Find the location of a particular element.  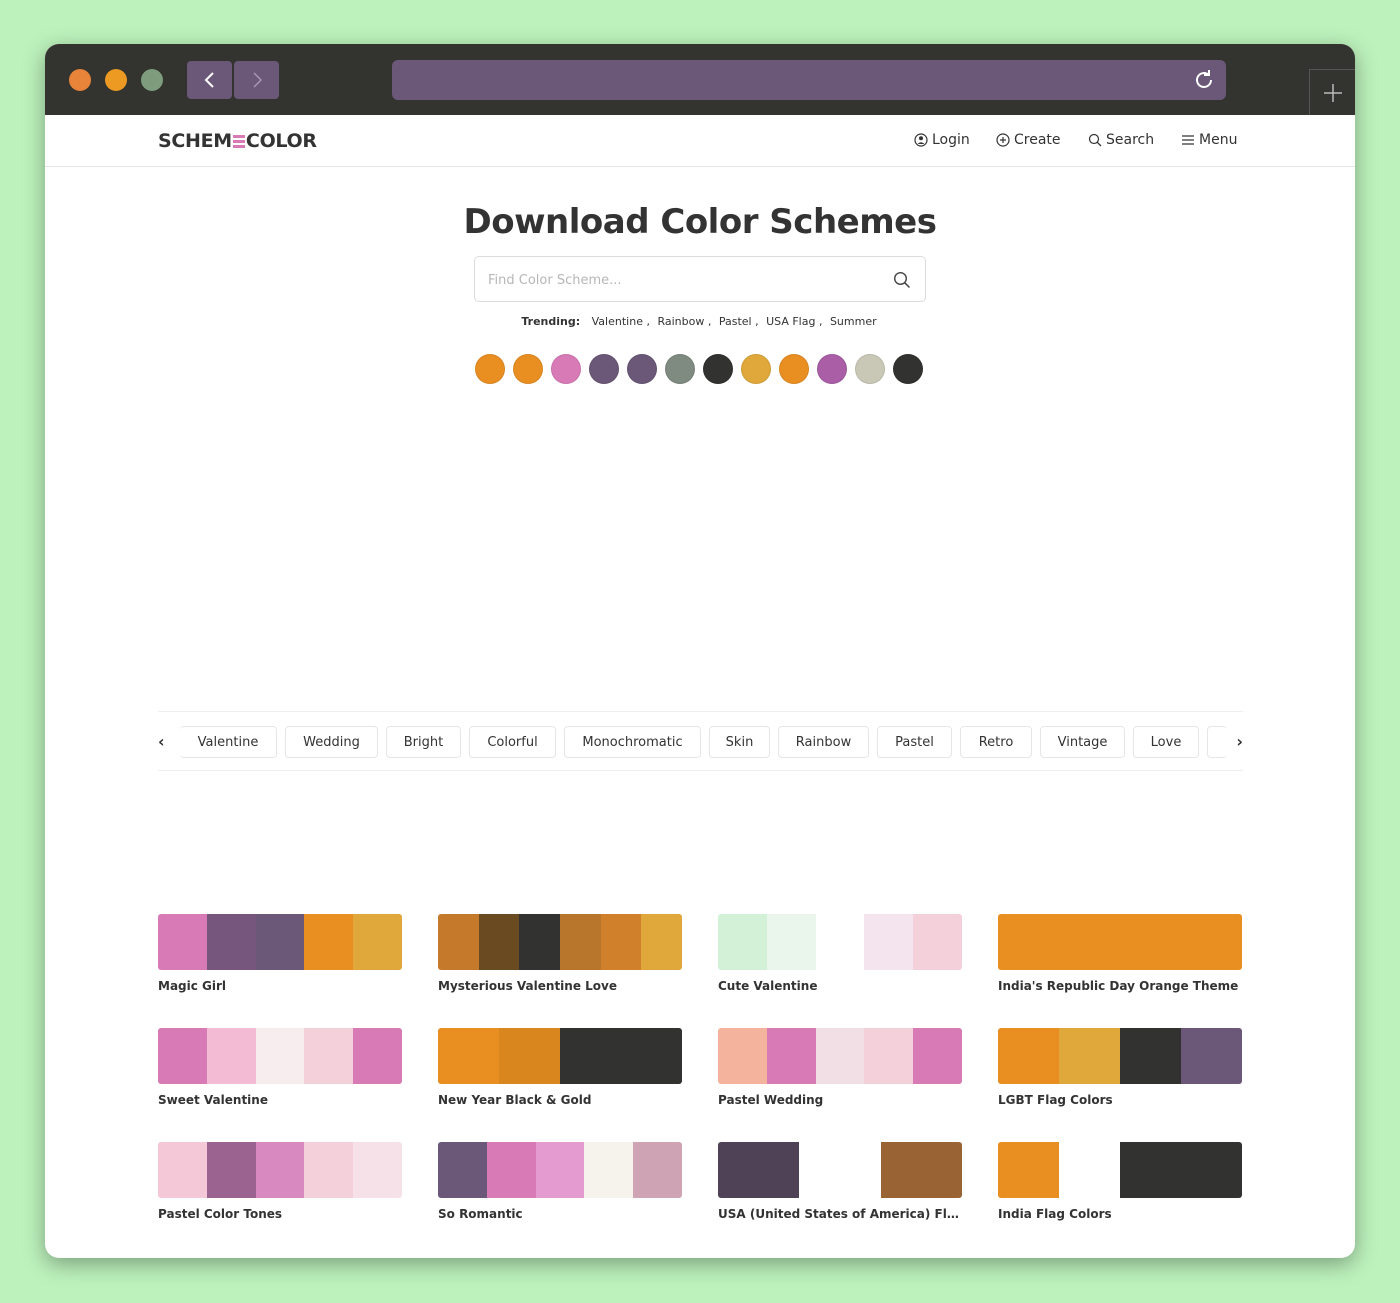

nav-create-label: Create is located at coordinates (1037, 140).